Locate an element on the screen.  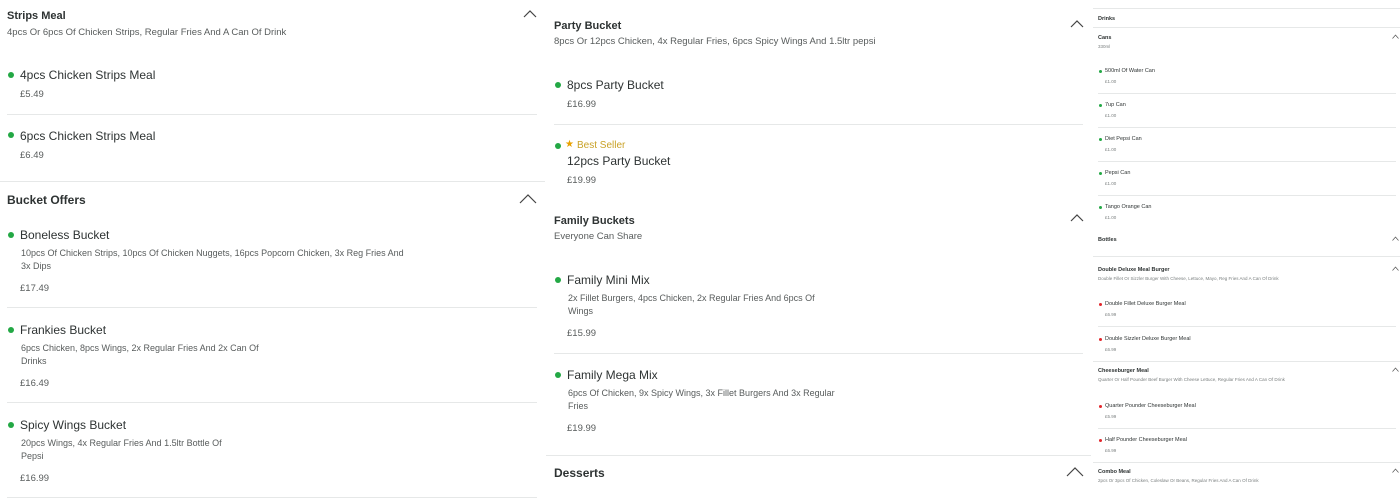
menu-item-name: 500ml Of Water Can is located at coordinates (1130, 71).